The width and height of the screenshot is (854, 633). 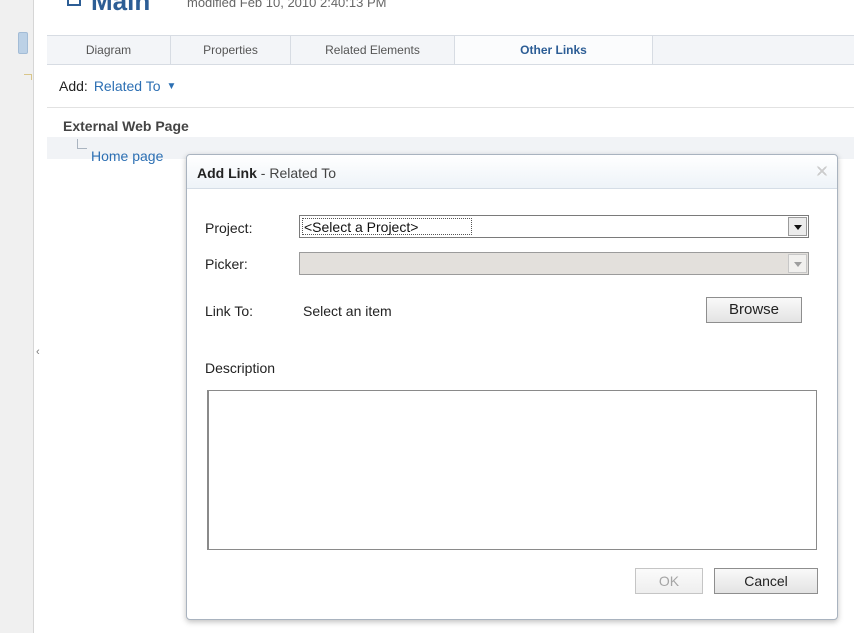 What do you see at coordinates (17, 316) in the screenshot?
I see `left-gutter` at bounding box center [17, 316].